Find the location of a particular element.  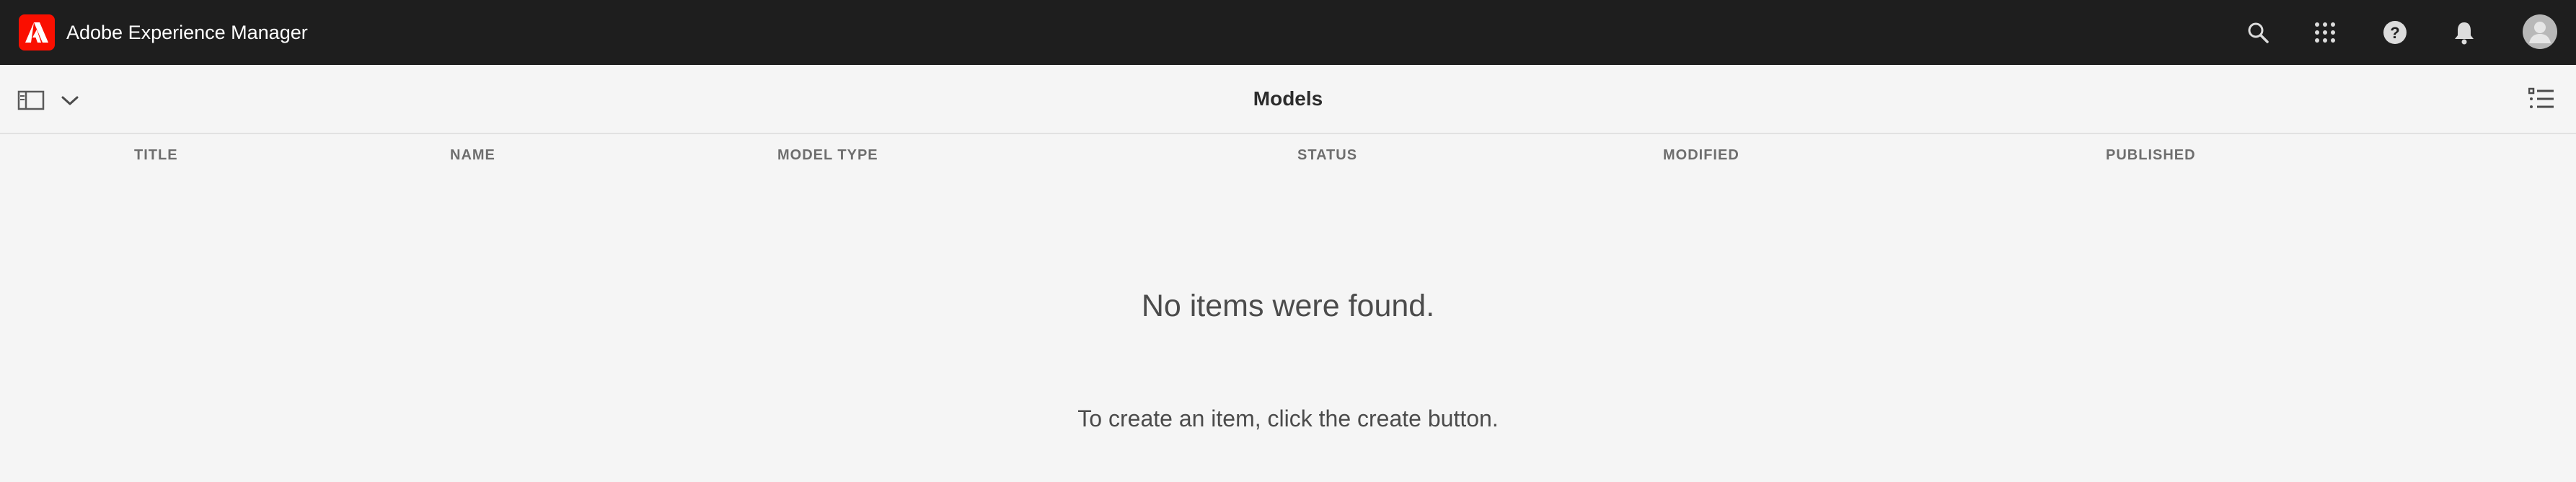

apps-grid-icon is located at coordinates (2325, 32).